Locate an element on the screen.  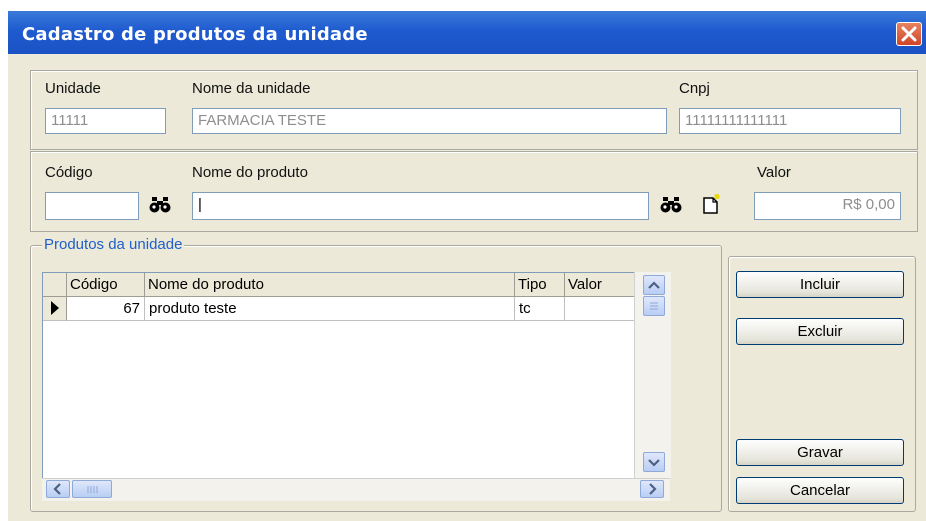
valor-label: Valor is located at coordinates (774, 172).